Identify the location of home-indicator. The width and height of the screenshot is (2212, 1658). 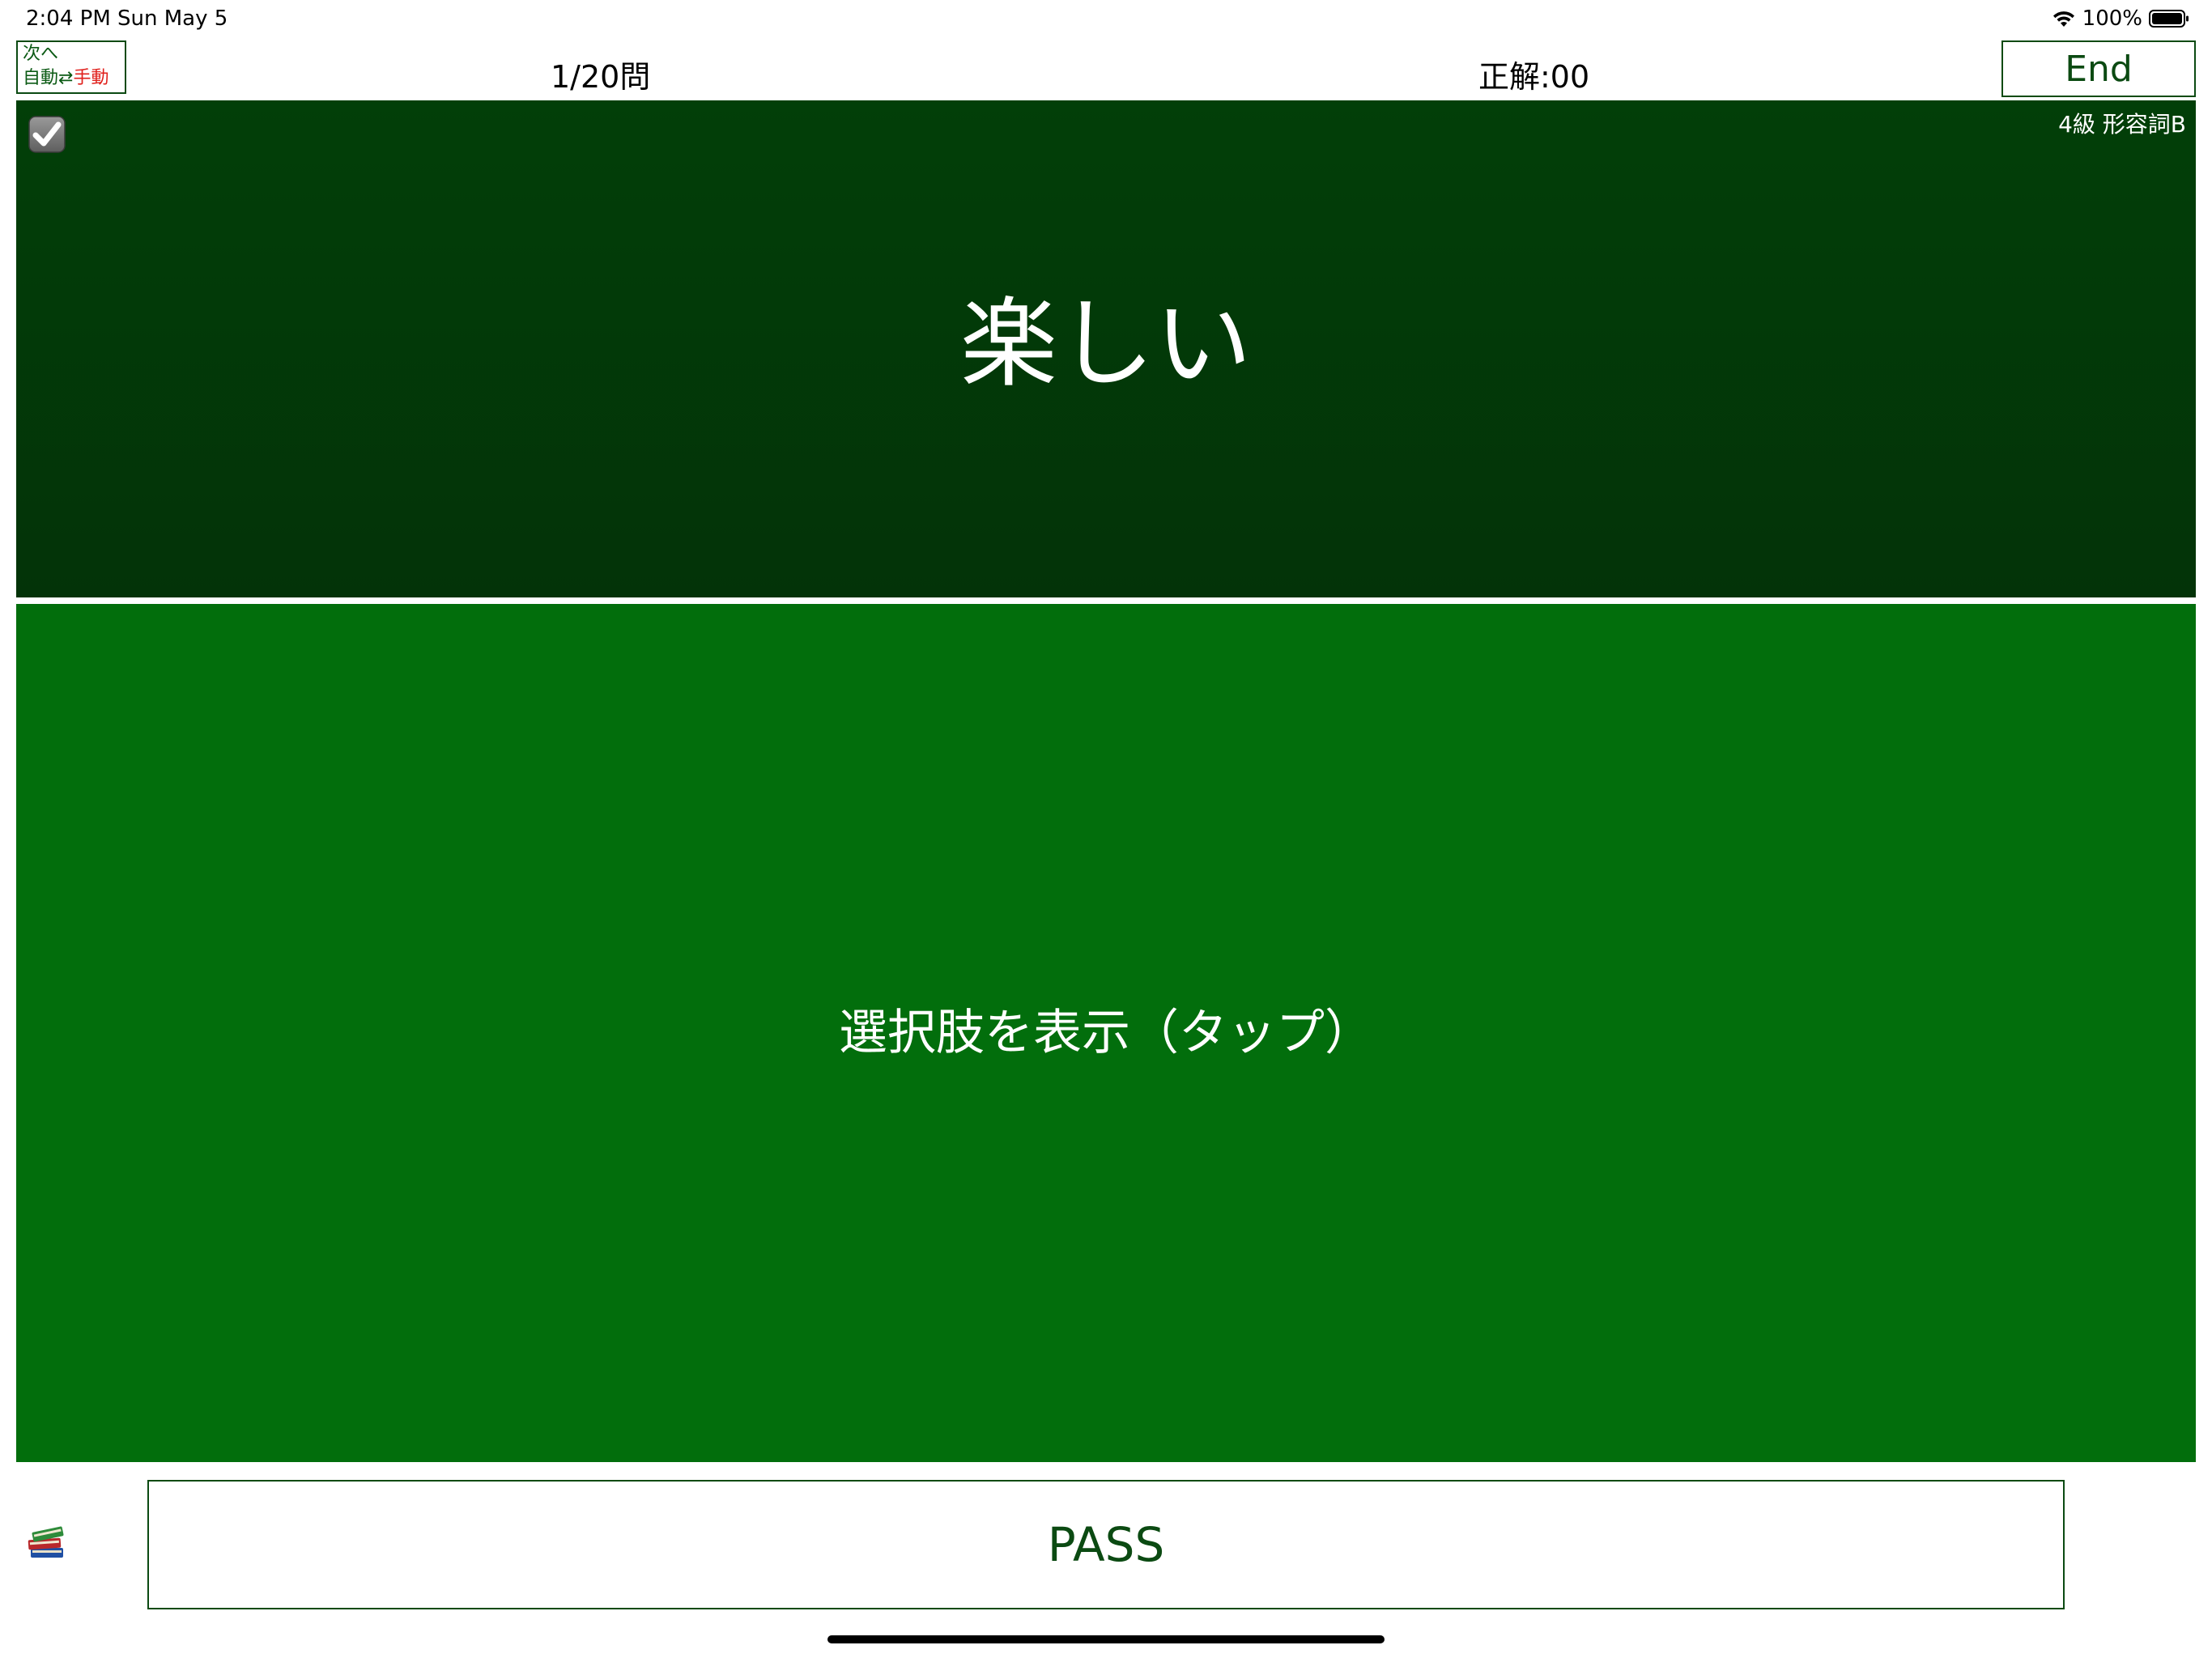
(1106, 1639).